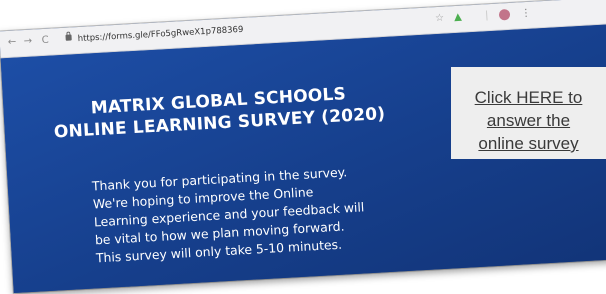 This screenshot has height=294, width=606. I want to click on survey-link-text: online survey, so click(528, 143).